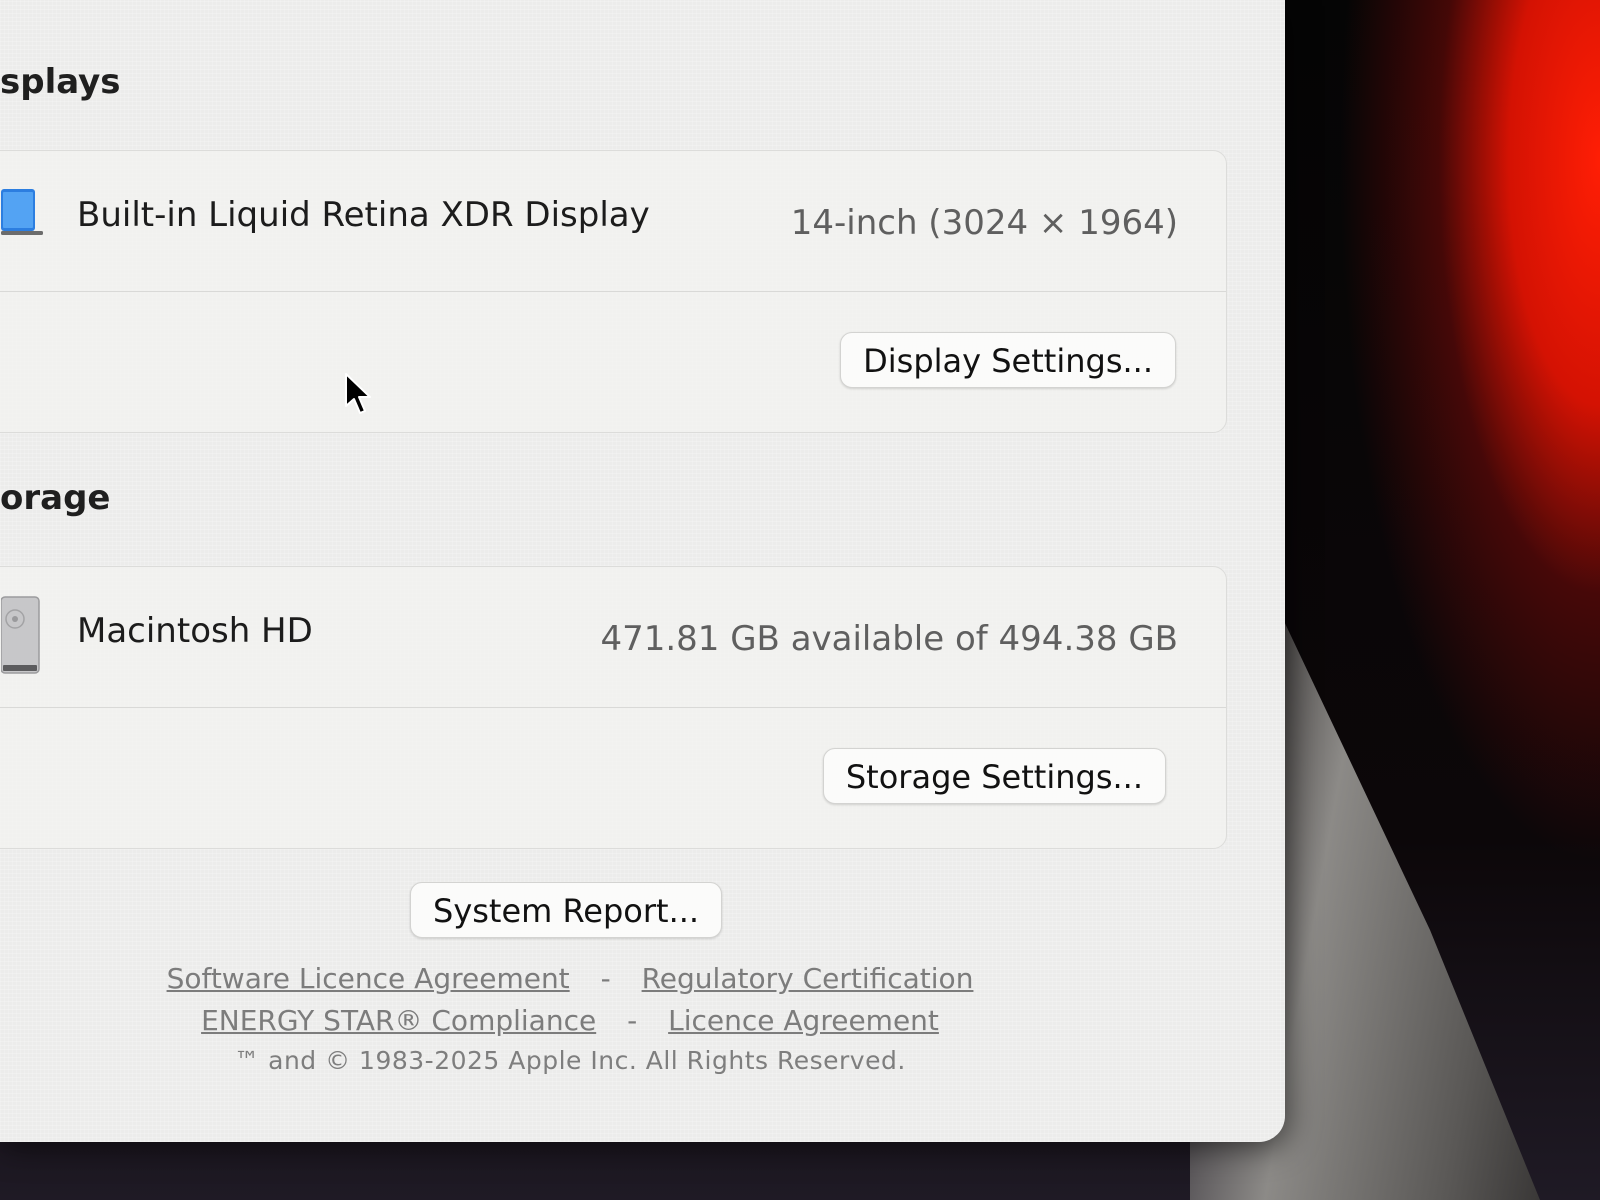  What do you see at coordinates (803, 1020) in the screenshot?
I see `licence-agreement-link: Licence Agreement` at bounding box center [803, 1020].